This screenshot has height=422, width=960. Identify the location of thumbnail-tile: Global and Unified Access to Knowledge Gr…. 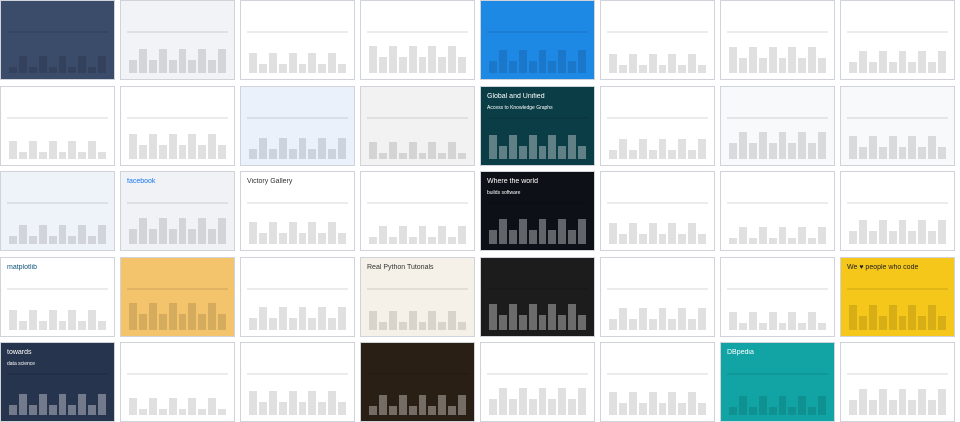
(537, 125).